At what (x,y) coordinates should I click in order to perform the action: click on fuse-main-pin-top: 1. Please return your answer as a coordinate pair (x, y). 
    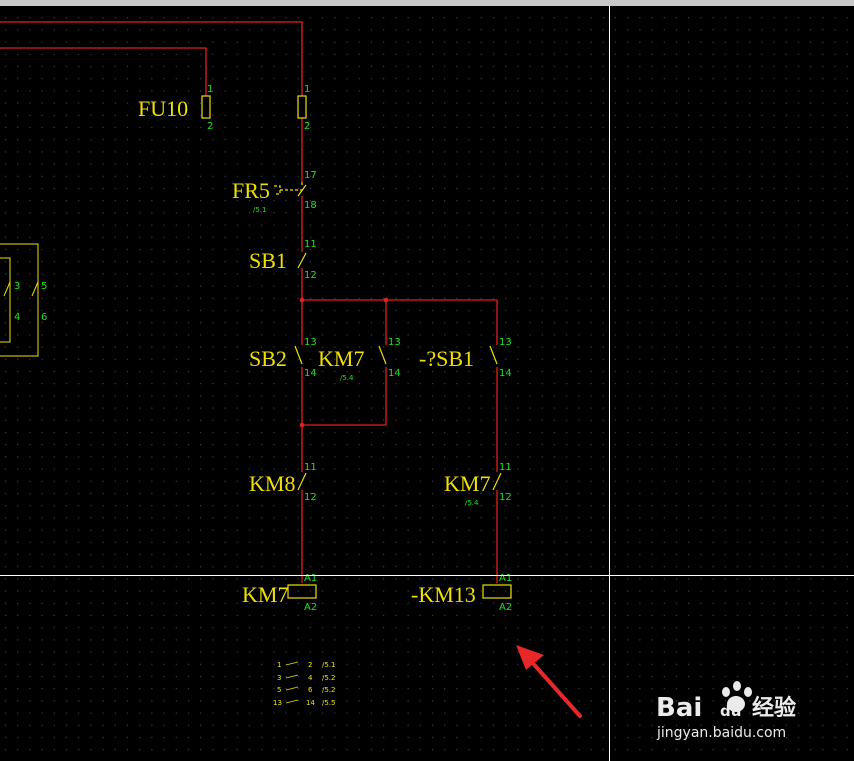
    Looking at the image, I should click on (307, 89).